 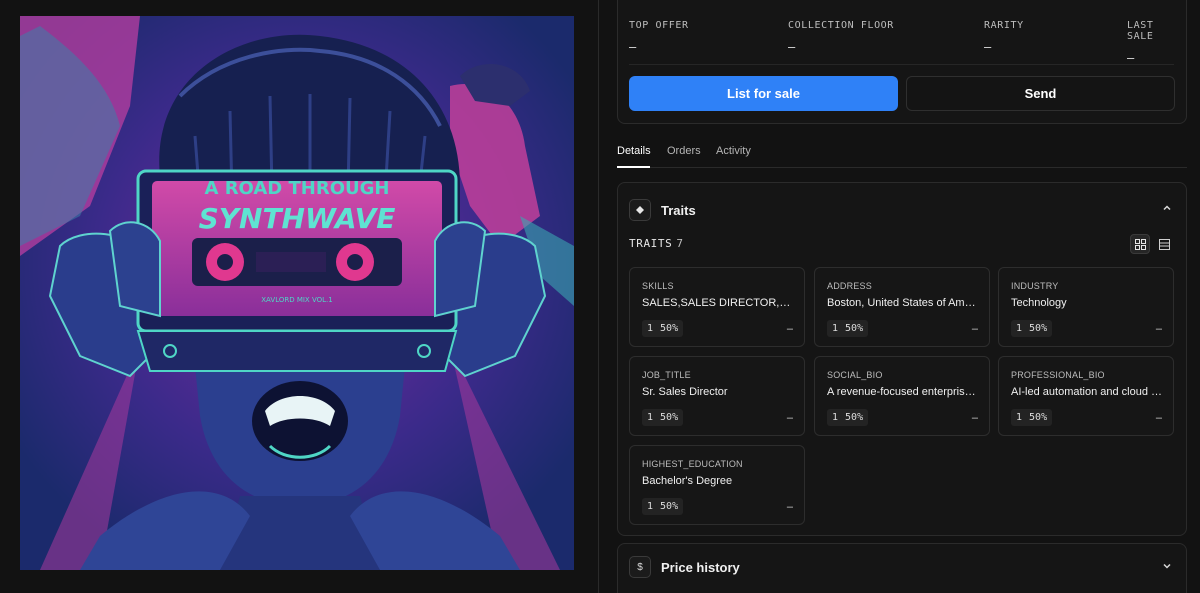 What do you see at coordinates (1004, 25) in the screenshot?
I see `stat-label: RARITY` at bounding box center [1004, 25].